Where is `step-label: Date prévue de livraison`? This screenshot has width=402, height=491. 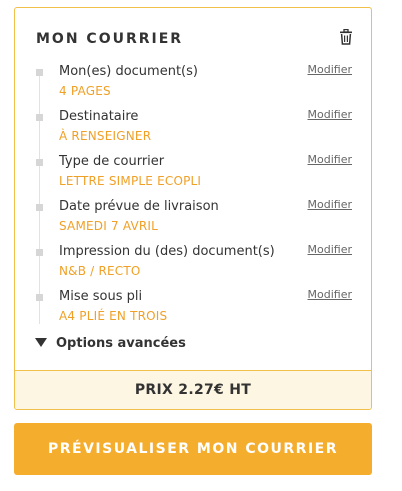 step-label: Date prévue de livraison is located at coordinates (139, 206).